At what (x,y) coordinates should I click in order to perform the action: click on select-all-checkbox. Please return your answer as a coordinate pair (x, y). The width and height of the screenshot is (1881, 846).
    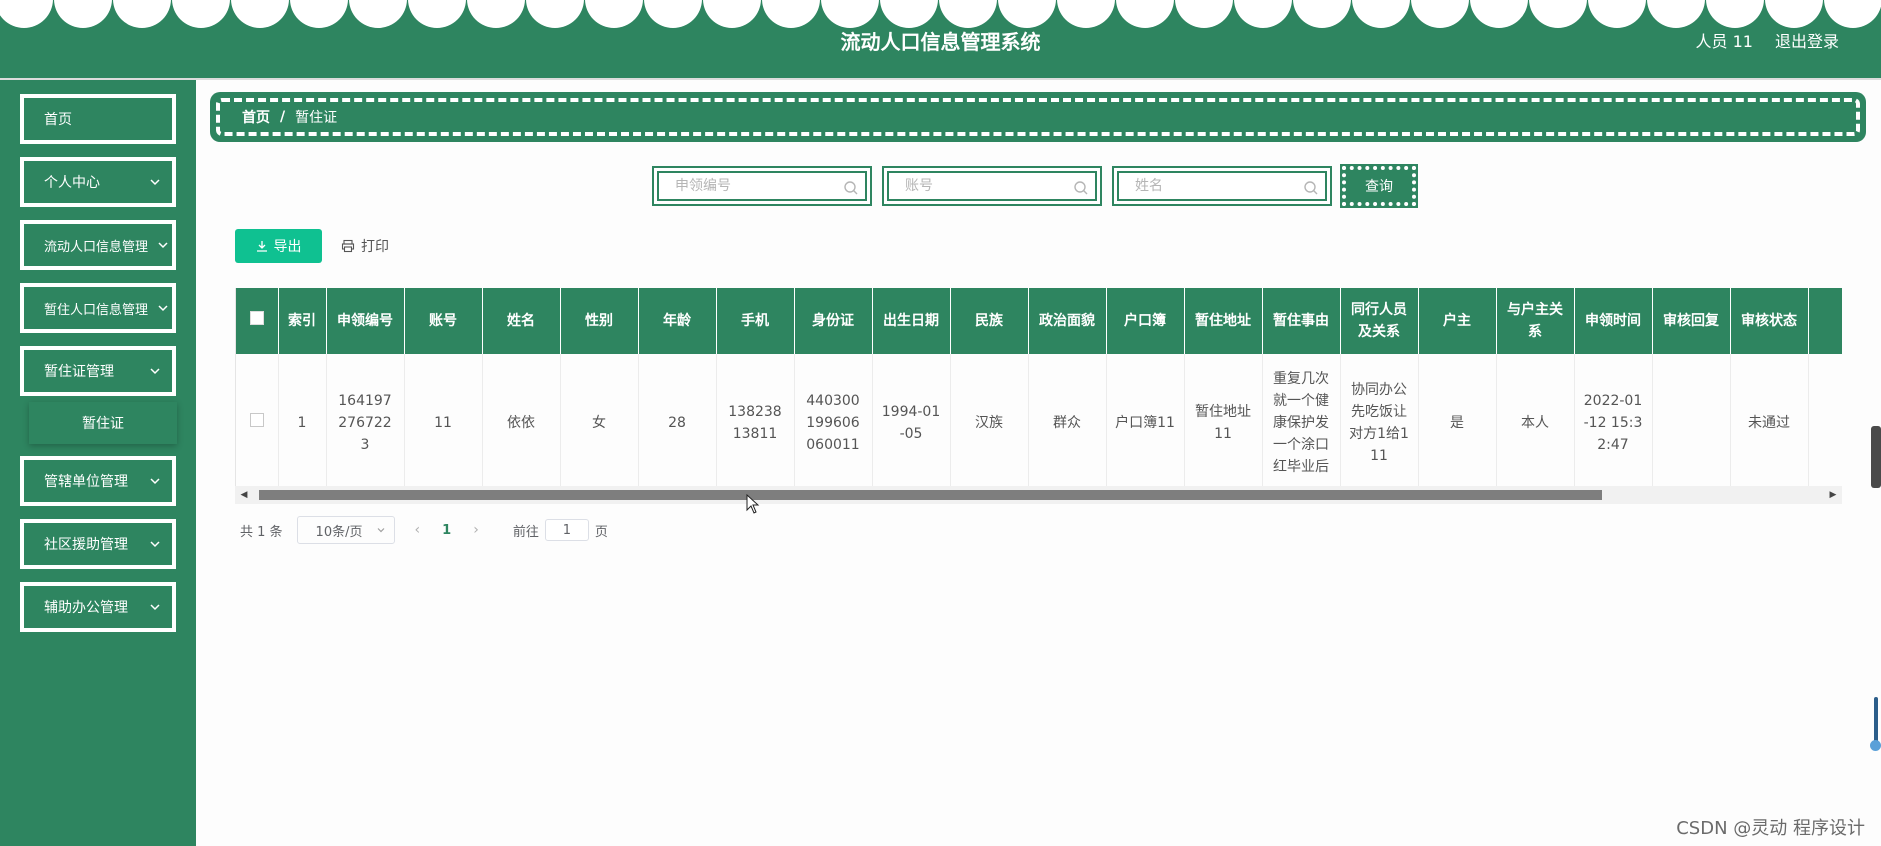
    Looking at the image, I should click on (256, 318).